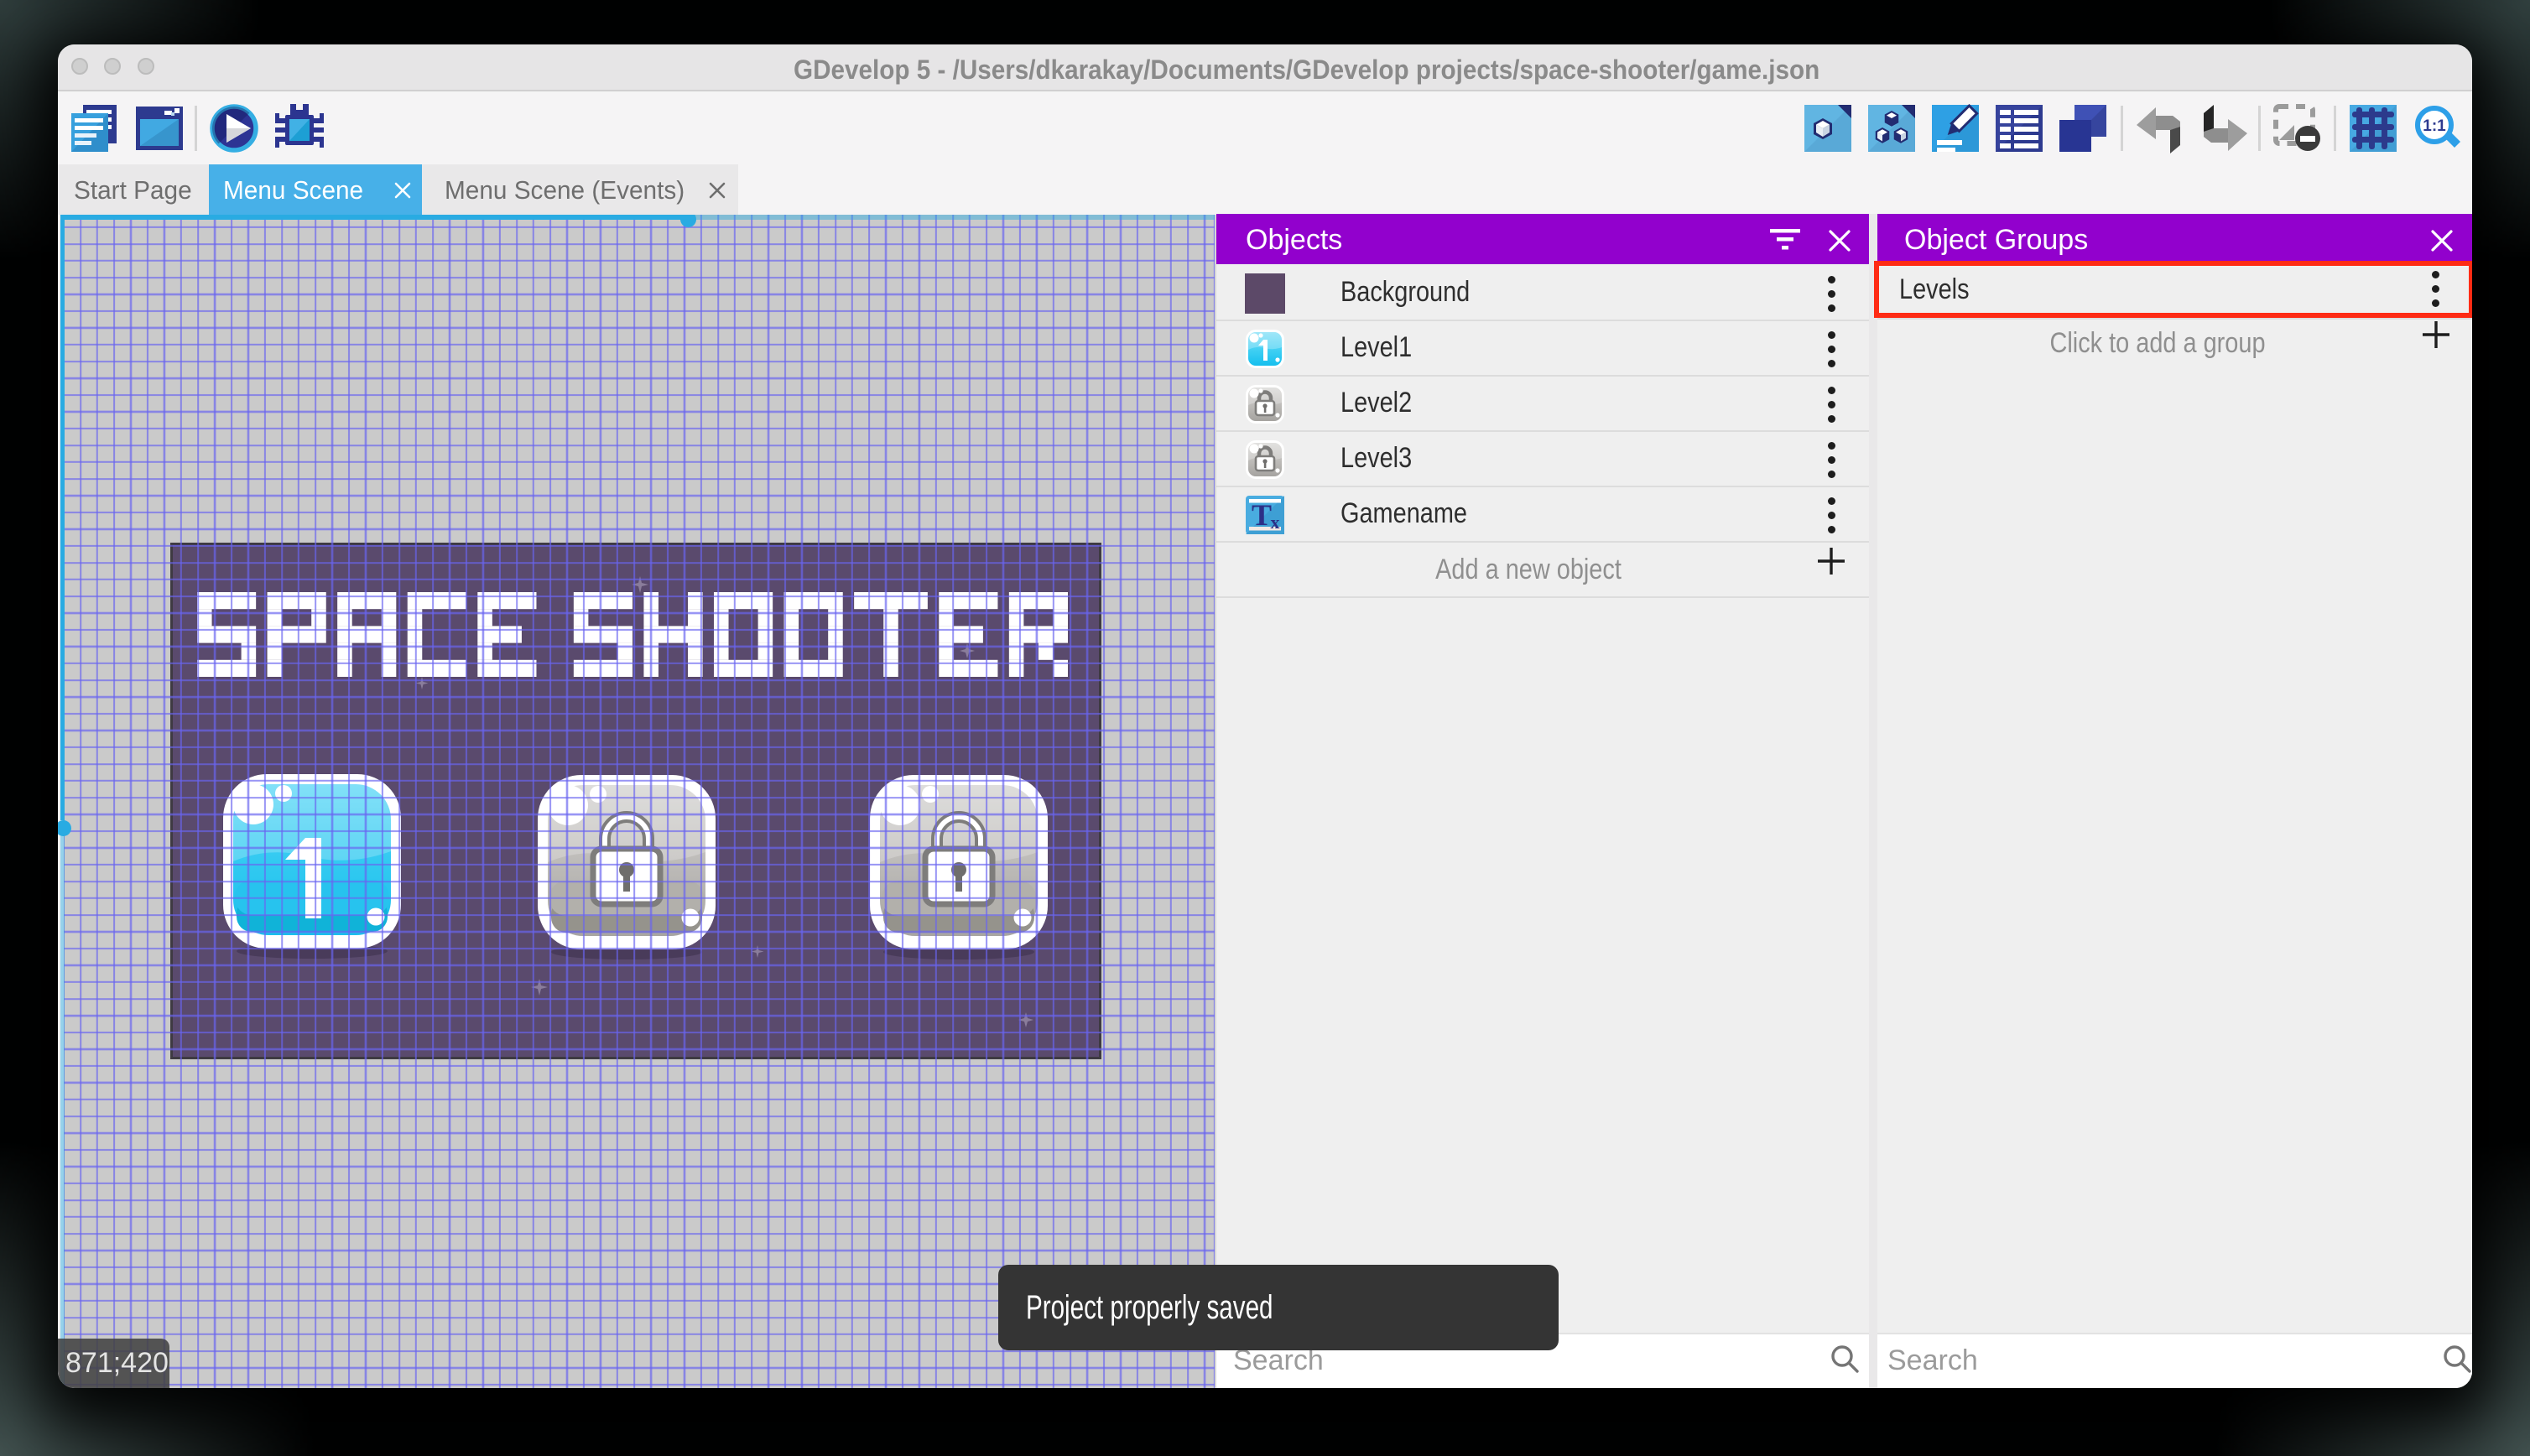  What do you see at coordinates (2434, 126) in the screenshot?
I see `svg-text: 1:1` at bounding box center [2434, 126].